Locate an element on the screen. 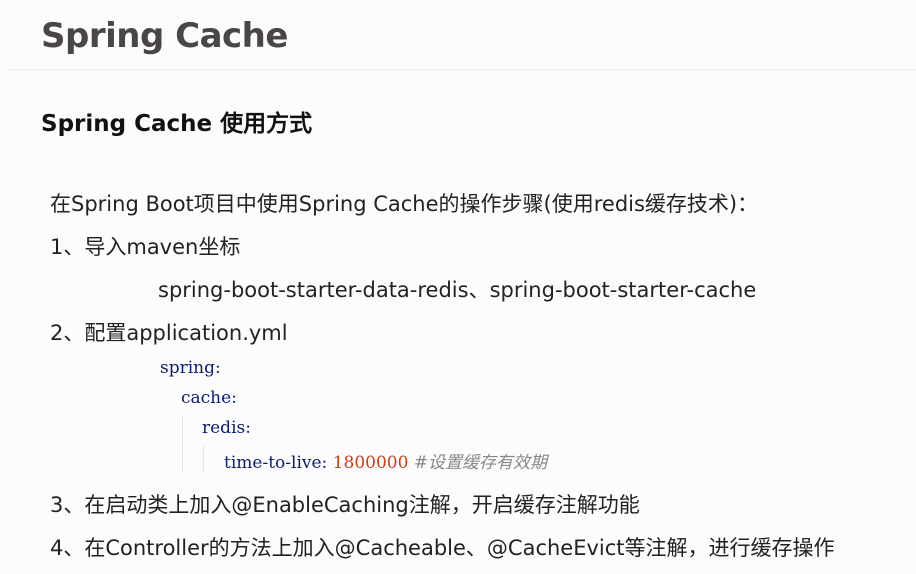  yaml-line: redis: is located at coordinates (226, 428).